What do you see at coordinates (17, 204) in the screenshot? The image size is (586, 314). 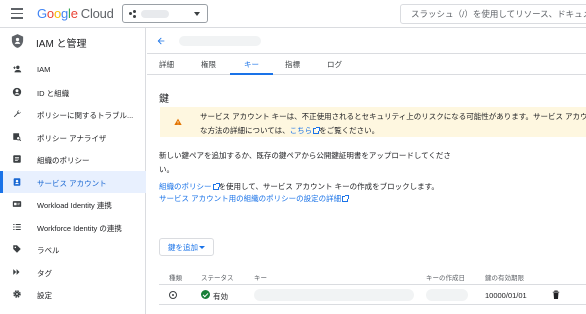 I see `id-card-icon` at bounding box center [17, 204].